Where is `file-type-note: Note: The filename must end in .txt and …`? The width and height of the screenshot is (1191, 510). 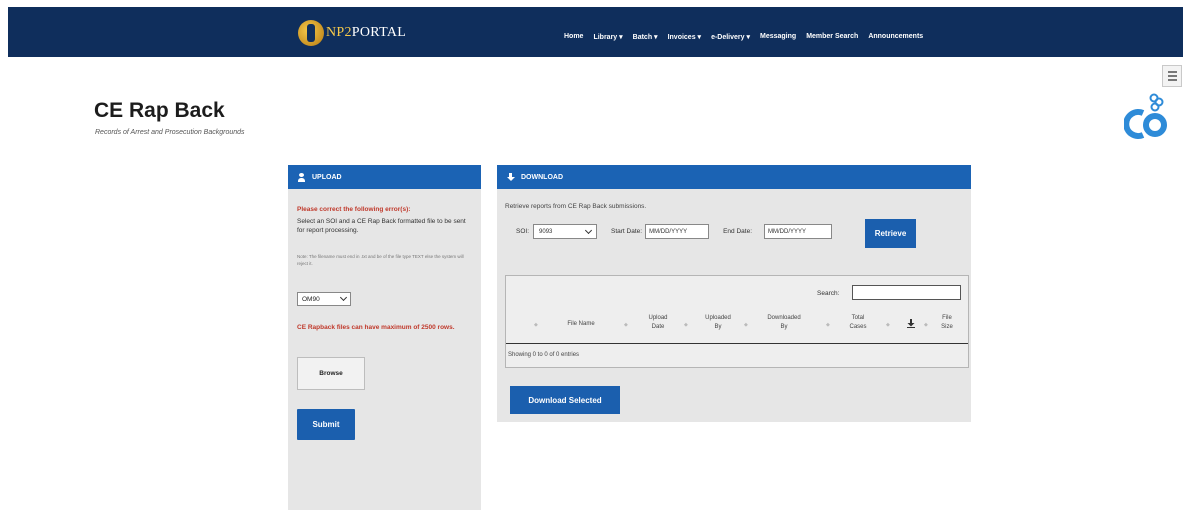 file-type-note: Note: The filename must end in .txt and … is located at coordinates (380, 260).